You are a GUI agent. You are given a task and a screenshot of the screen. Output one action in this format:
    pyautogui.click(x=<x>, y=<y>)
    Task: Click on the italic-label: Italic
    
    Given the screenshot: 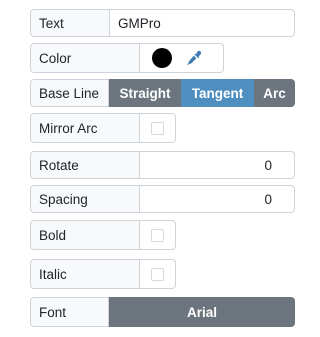 What is the action you would take?
    pyautogui.click(x=85, y=274)
    